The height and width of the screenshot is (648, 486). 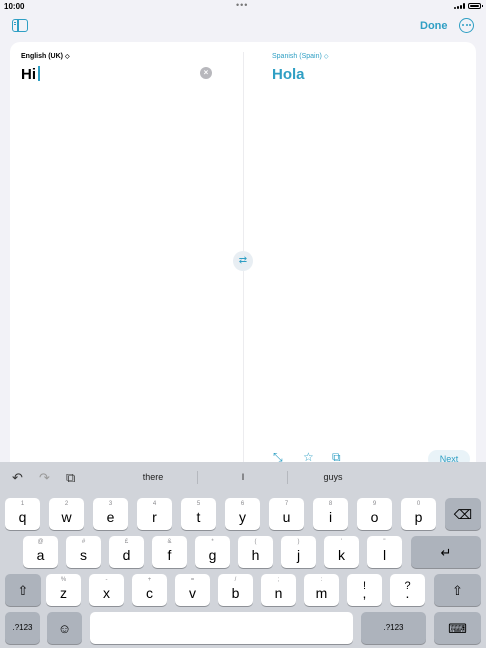 What do you see at coordinates (374, 514) in the screenshot?
I see `key-o: 9o` at bounding box center [374, 514].